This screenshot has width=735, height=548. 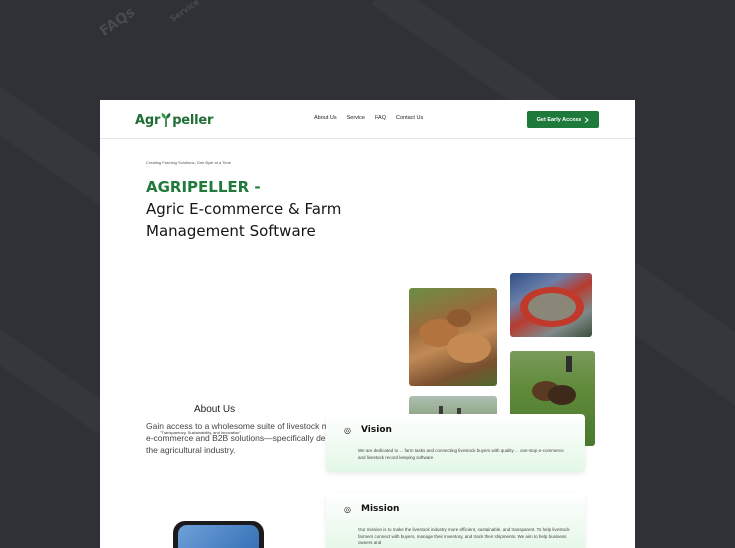 I want to click on backdrop-word-service: Service, so click(x=184, y=12).